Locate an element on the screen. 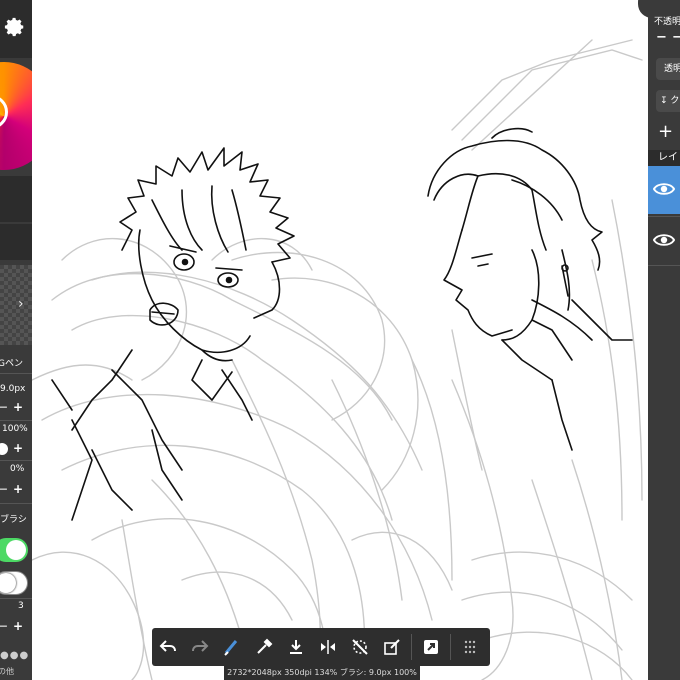  undo-button is located at coordinates (168, 647).